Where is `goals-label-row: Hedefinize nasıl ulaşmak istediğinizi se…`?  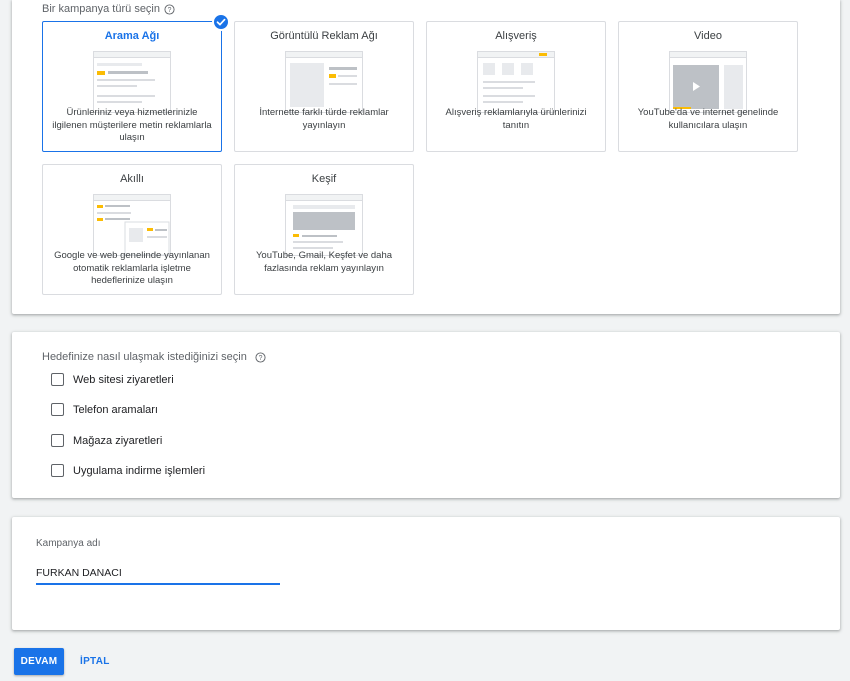 goals-label-row: Hedefinize nasıl ulaşmak istediğinizi se… is located at coordinates (154, 357).